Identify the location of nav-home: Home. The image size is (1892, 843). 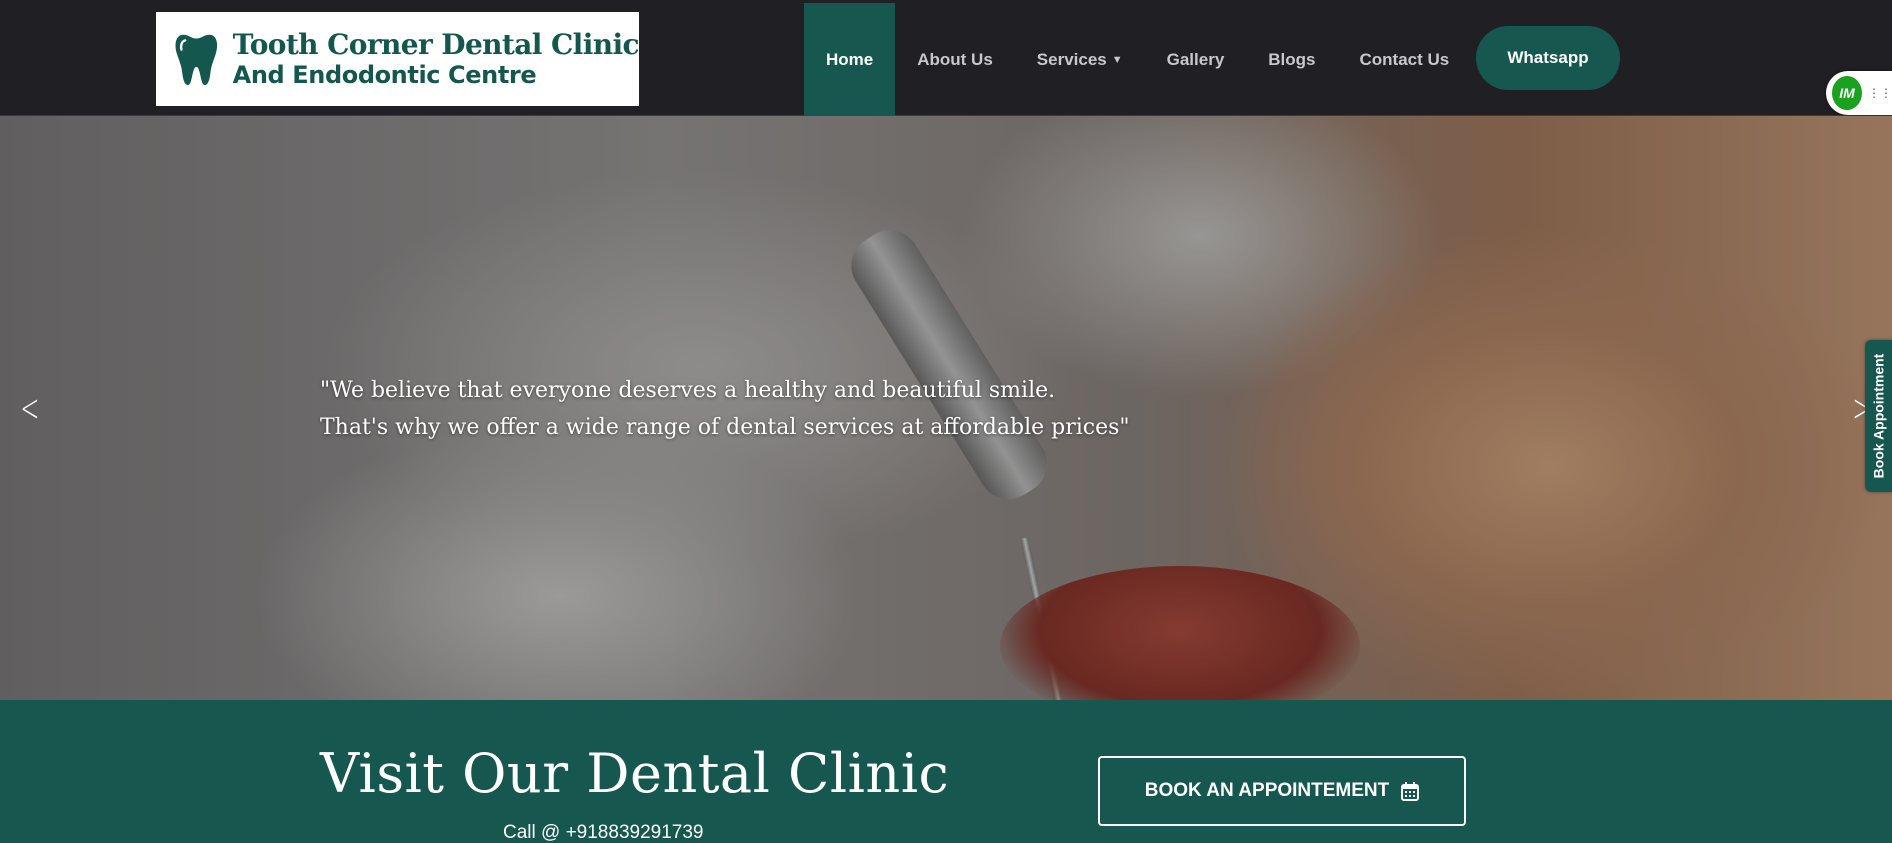
(850, 59).